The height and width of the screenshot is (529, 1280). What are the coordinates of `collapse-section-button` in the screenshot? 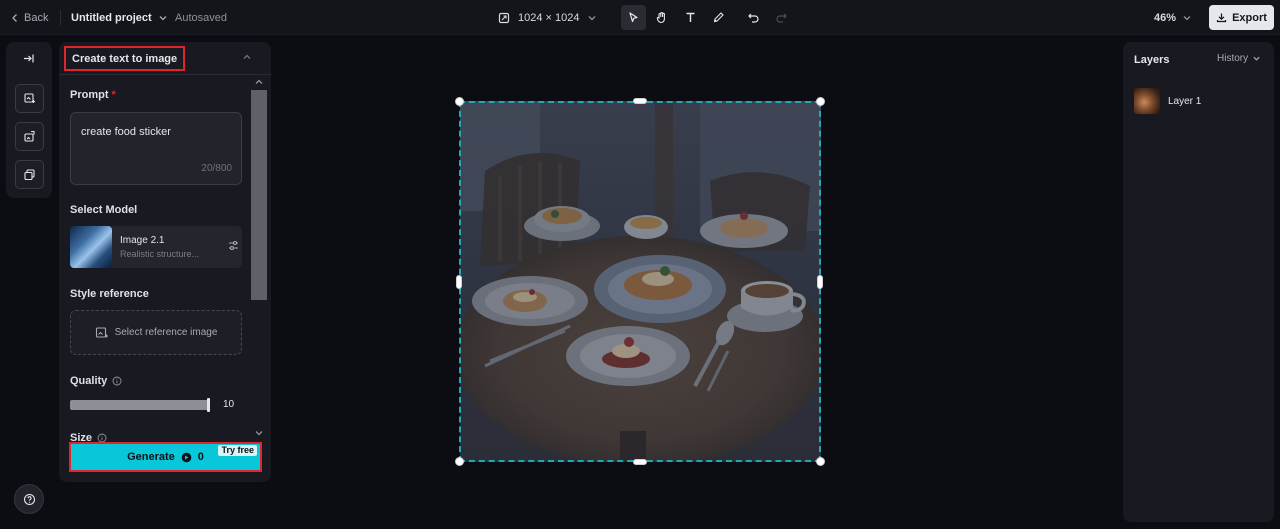 It's located at (247, 57).